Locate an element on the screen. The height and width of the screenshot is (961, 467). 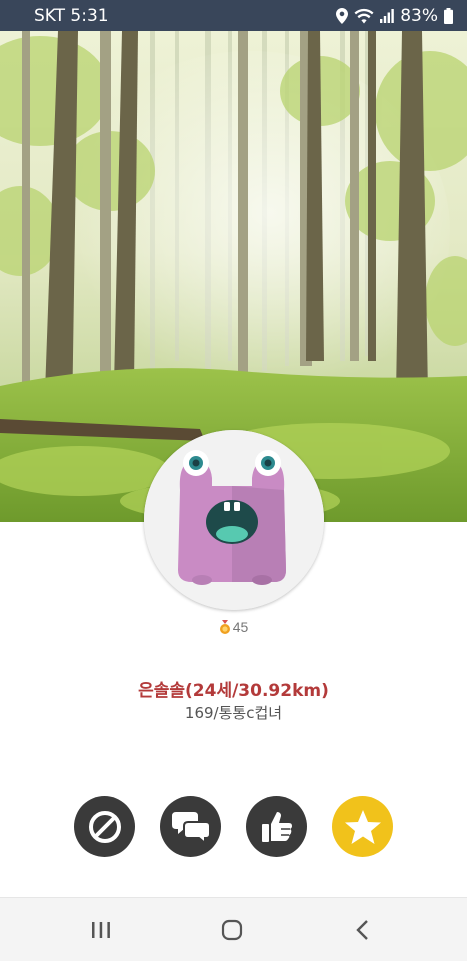
chat-bubbles-icon is located at coordinates (190, 827).